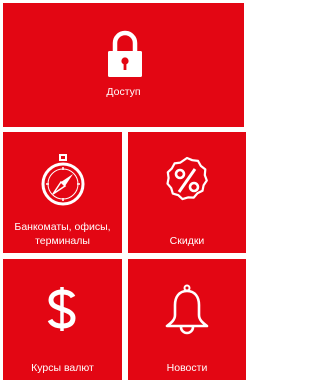 The height and width of the screenshot is (383, 320). What do you see at coordinates (123, 92) in the screenshot?
I see `tile-access-label: Доступ` at bounding box center [123, 92].